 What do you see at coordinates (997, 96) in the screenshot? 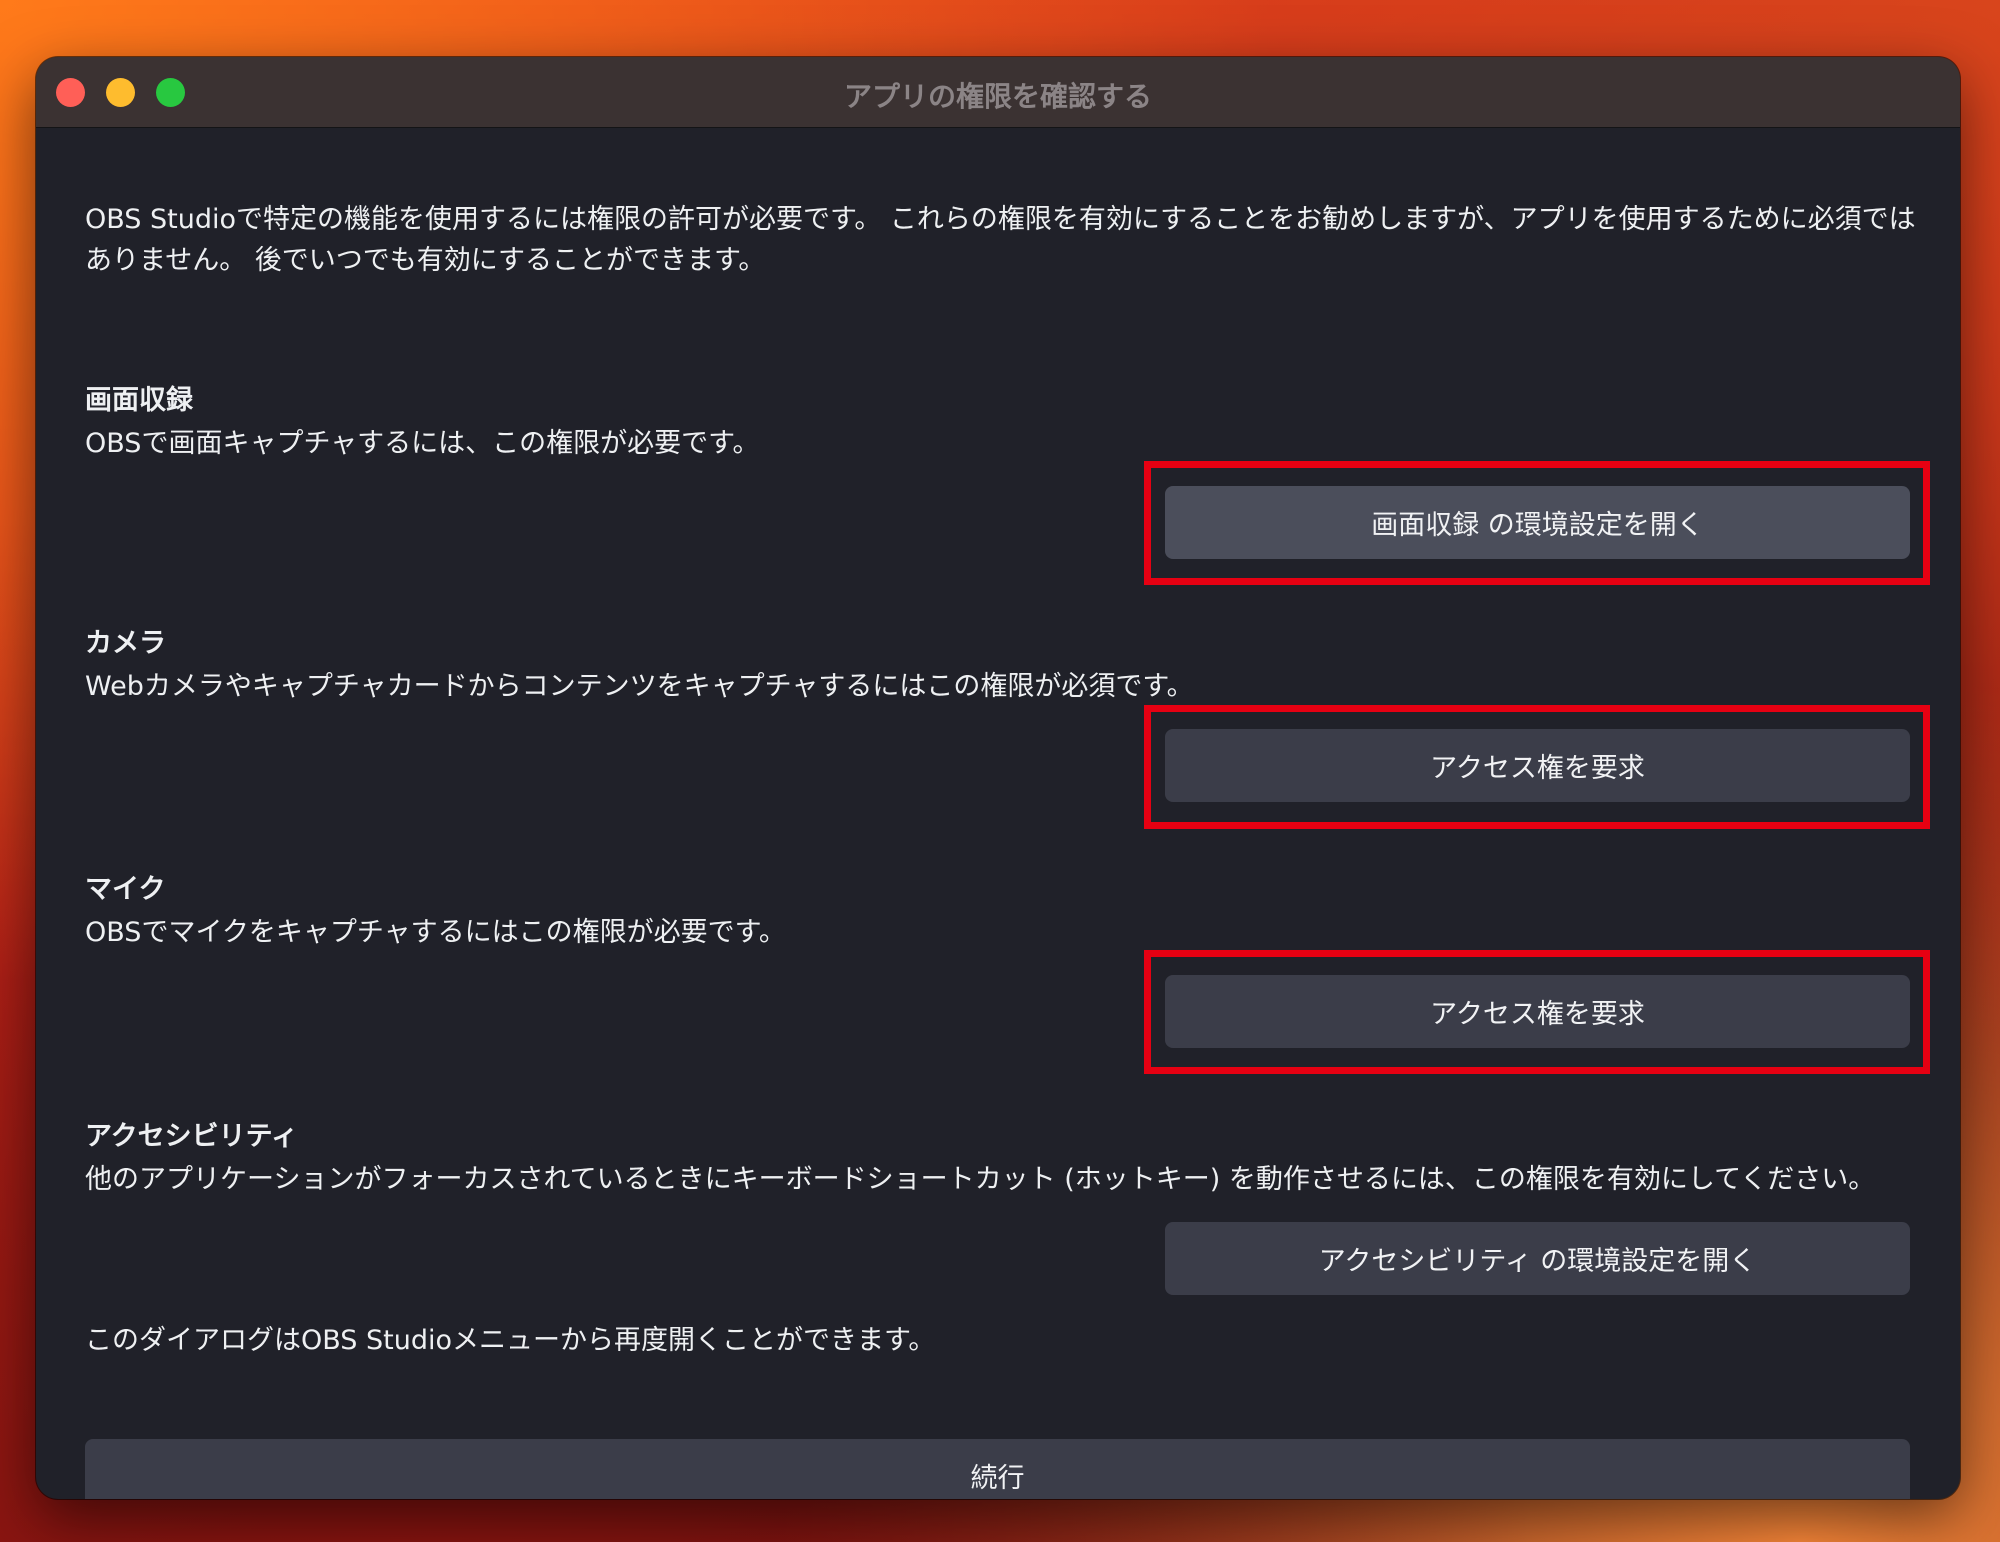
I see `window-title: アプリの権限を確認する` at bounding box center [997, 96].